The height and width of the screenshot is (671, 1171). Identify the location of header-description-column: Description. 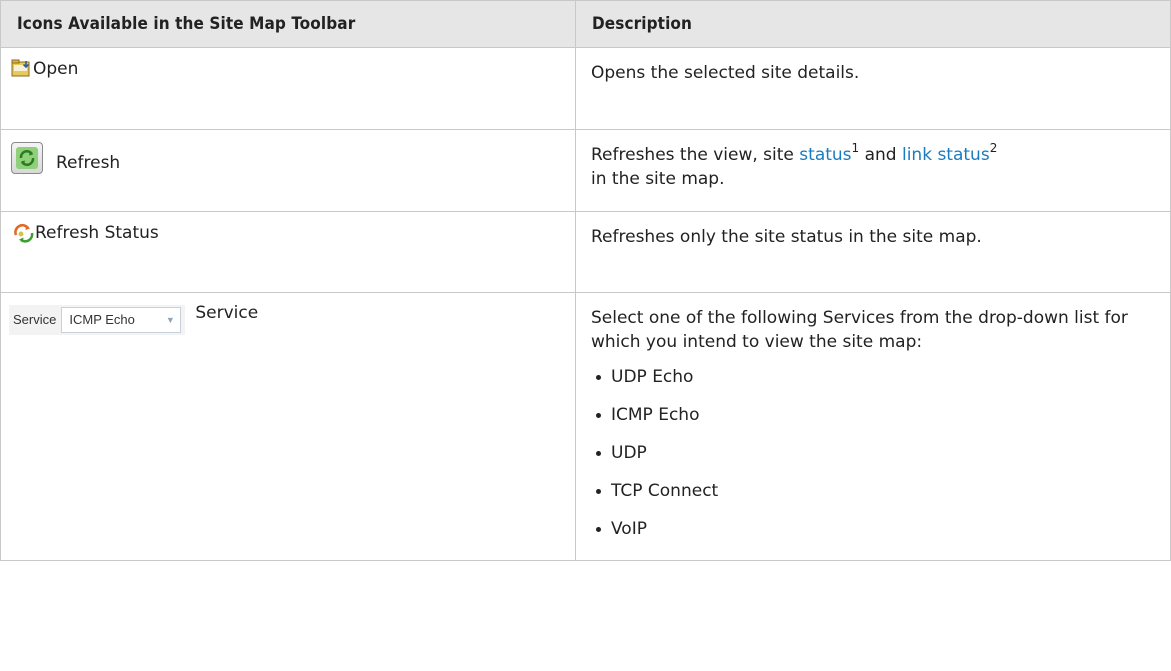
(873, 24).